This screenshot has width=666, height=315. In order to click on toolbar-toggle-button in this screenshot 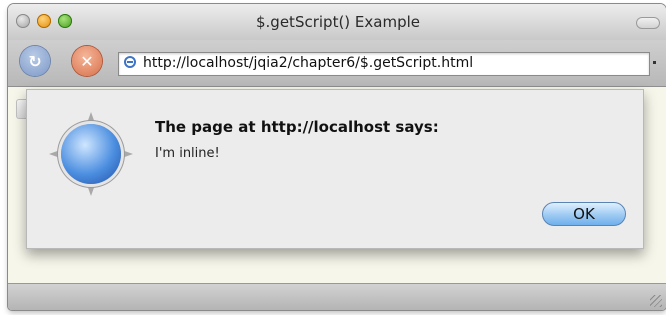, I will do `click(648, 23)`.